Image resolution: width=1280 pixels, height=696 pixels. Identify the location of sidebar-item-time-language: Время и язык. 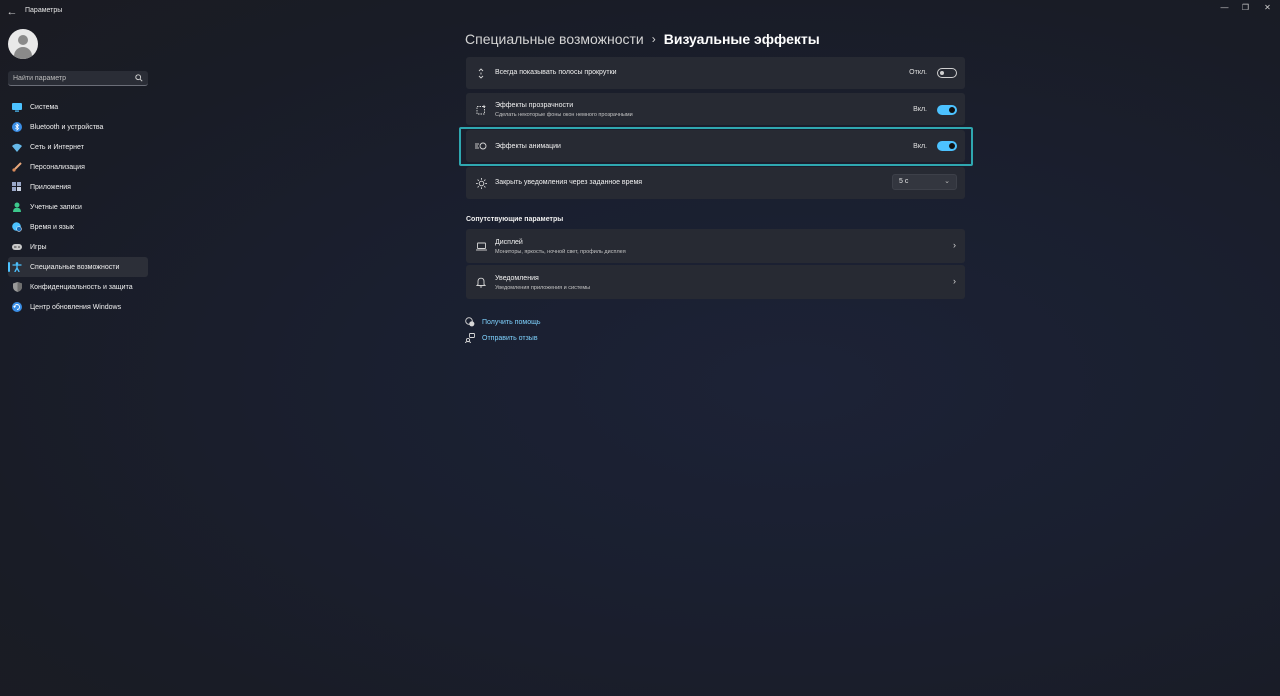
(78, 227).